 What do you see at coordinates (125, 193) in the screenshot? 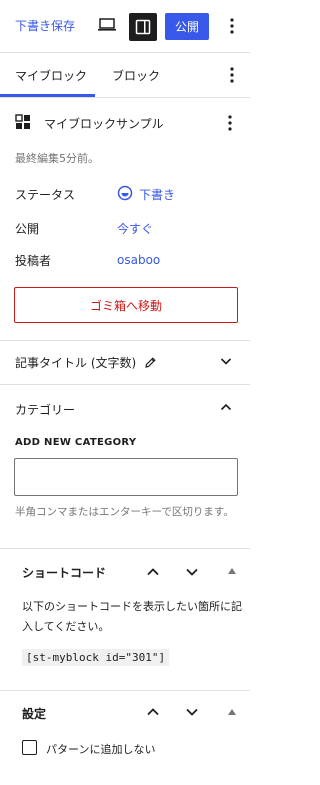
I see `draft-status-icon` at bounding box center [125, 193].